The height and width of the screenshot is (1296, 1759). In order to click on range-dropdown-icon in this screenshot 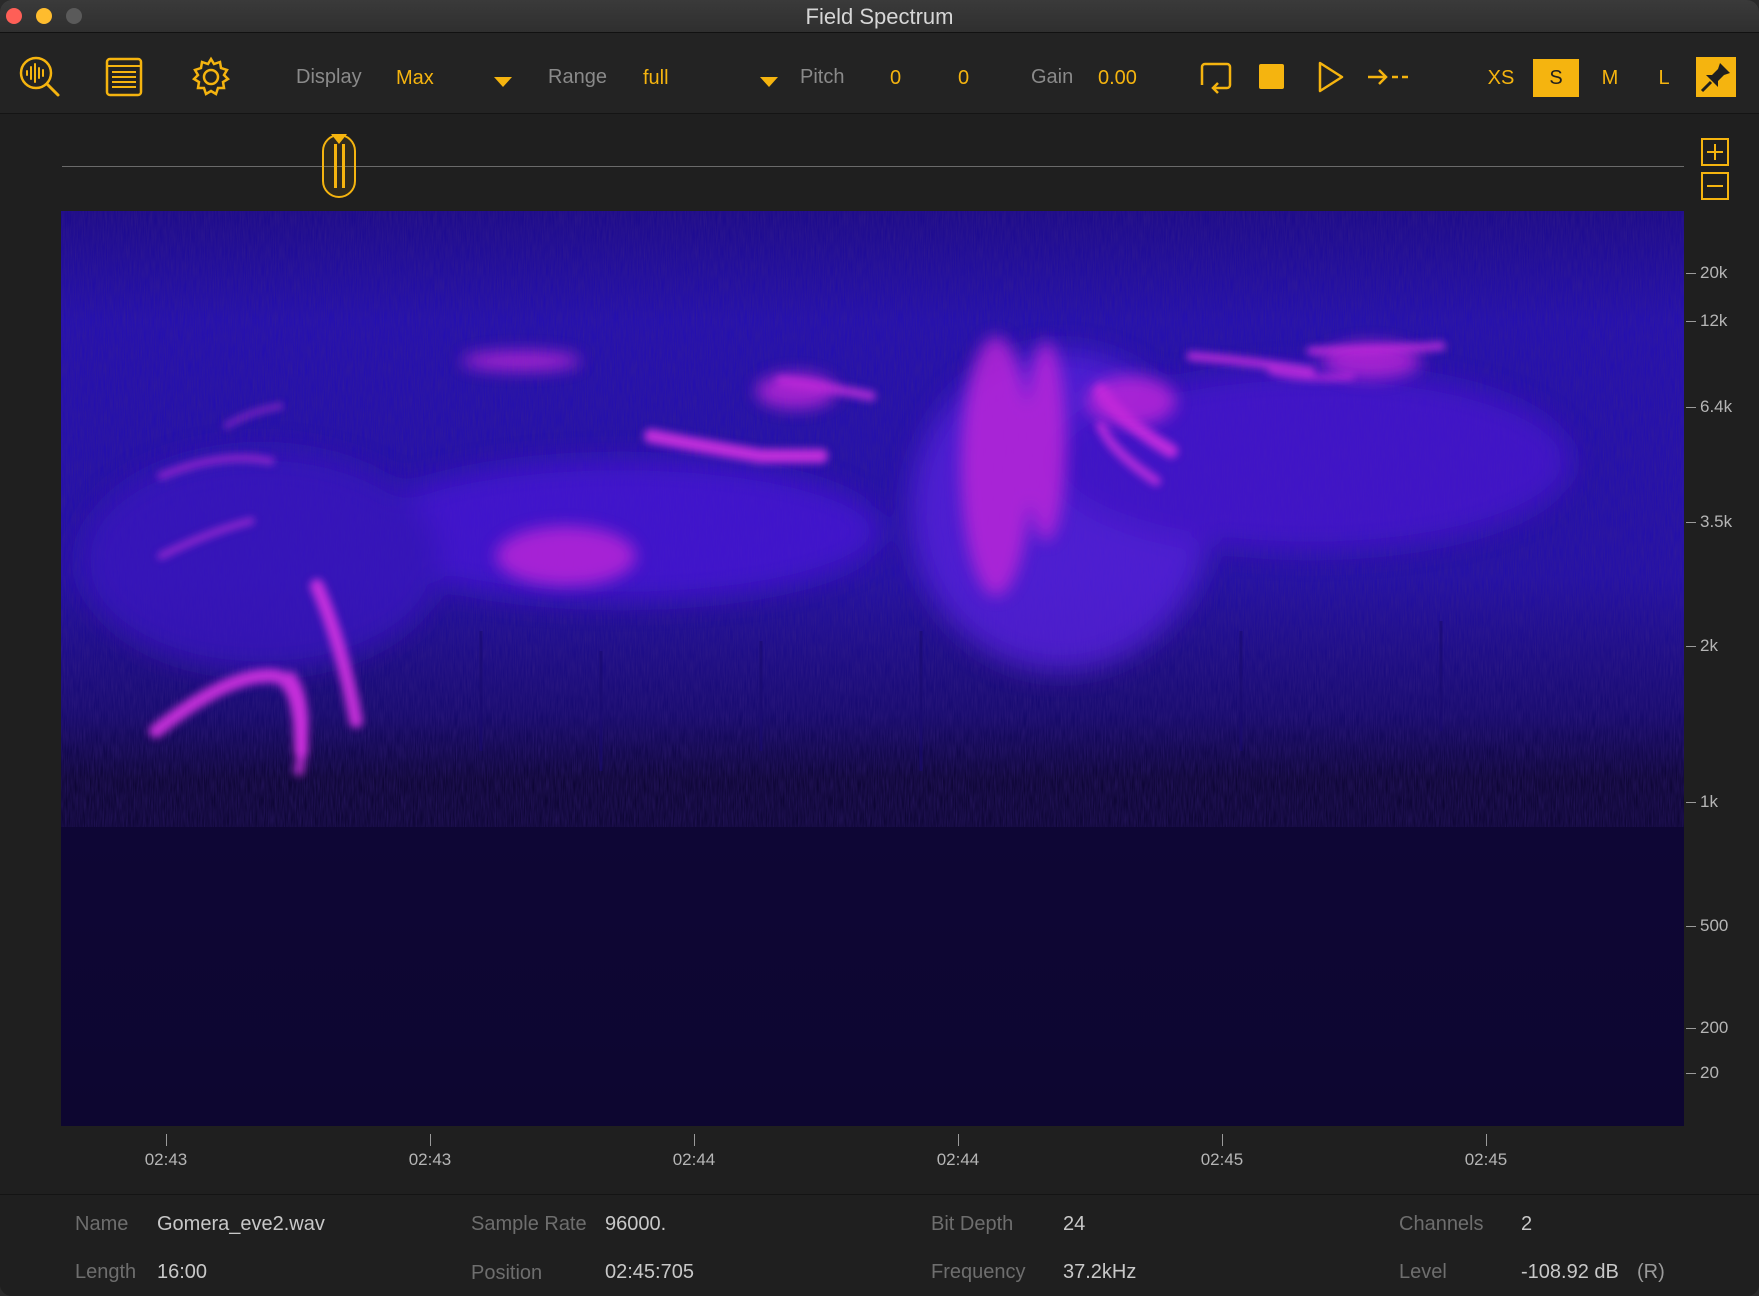, I will do `click(769, 82)`.